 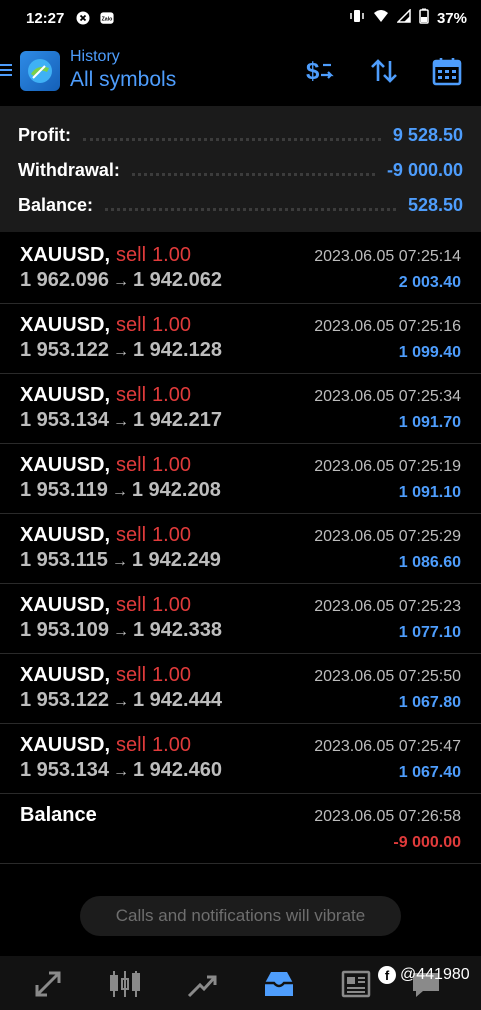 I want to click on deal-open-price: 1 953.109, so click(x=64, y=630).